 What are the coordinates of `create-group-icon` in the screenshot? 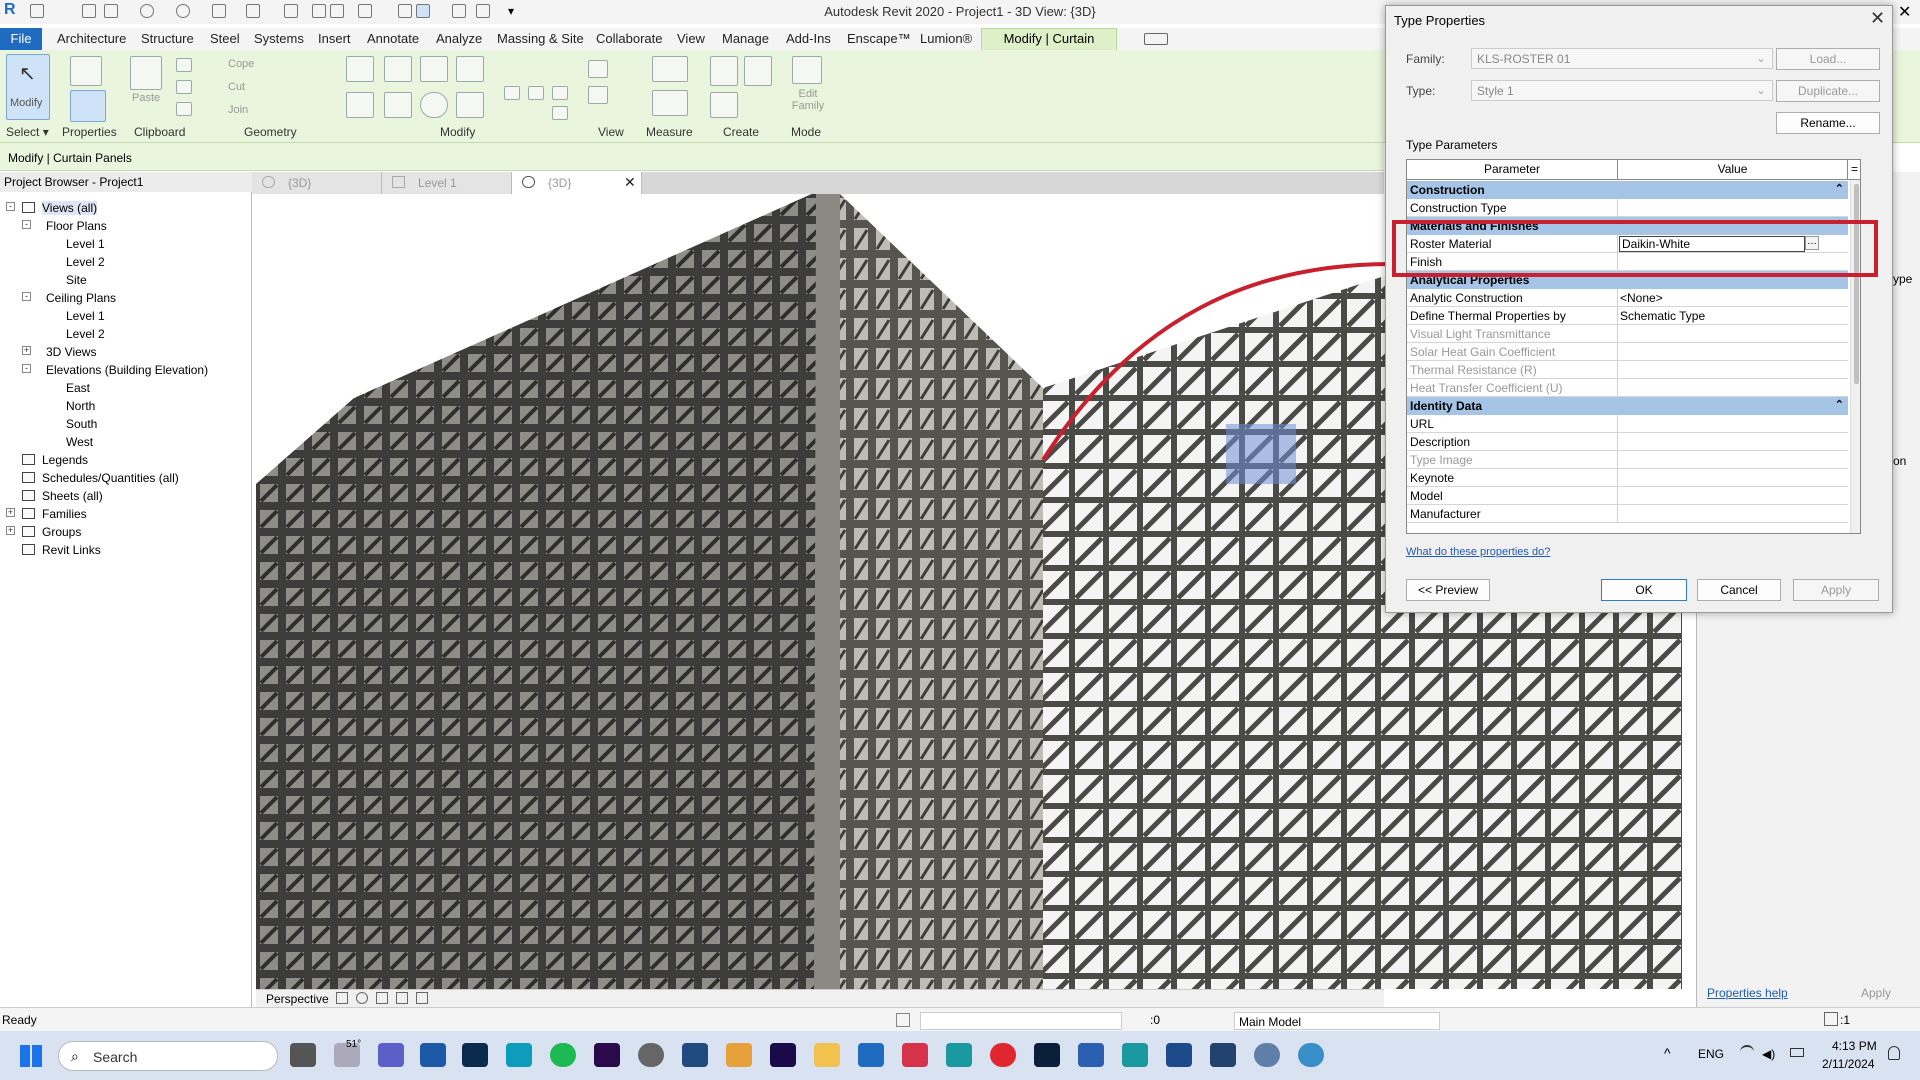 It's located at (758, 71).